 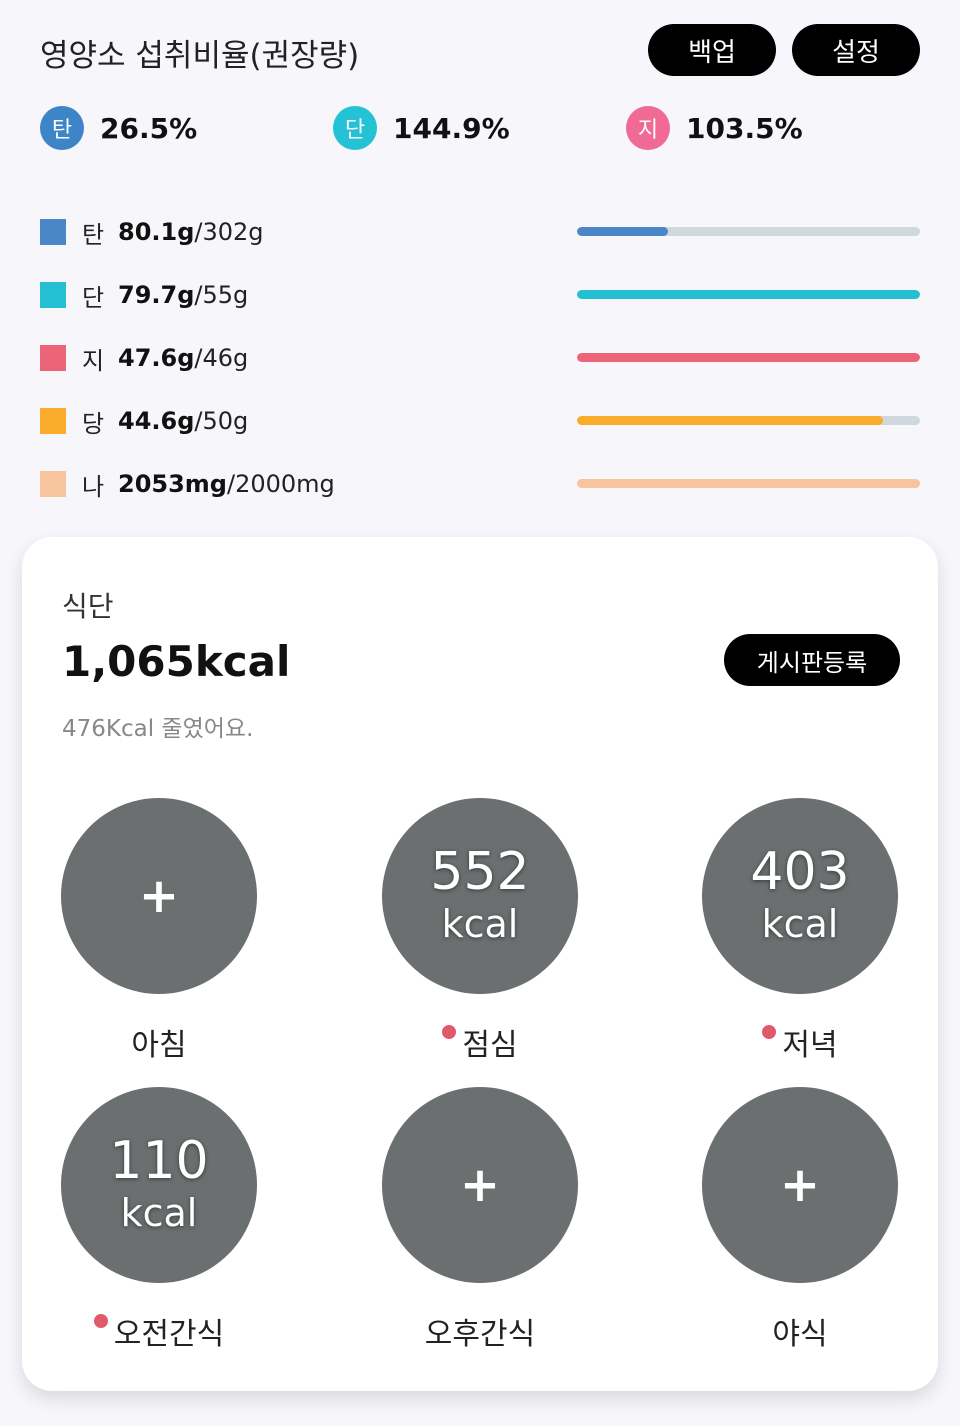 I want to click on nutrient-label: 단, so click(x=93, y=297).